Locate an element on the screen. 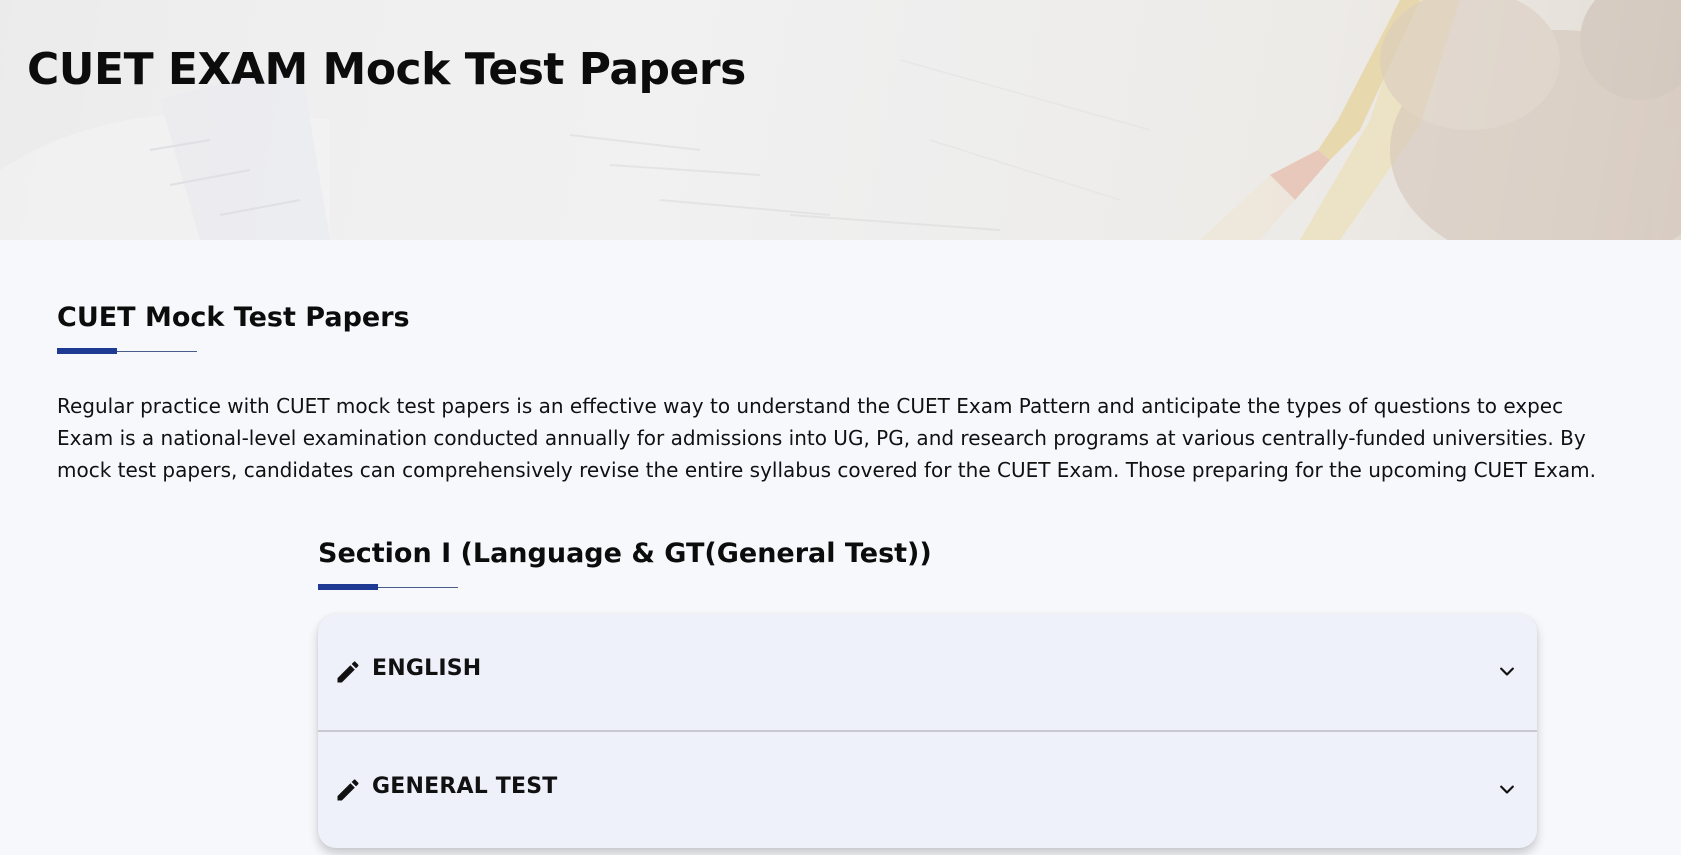 The image size is (1681, 855). heading-underline is located at coordinates (127, 351).